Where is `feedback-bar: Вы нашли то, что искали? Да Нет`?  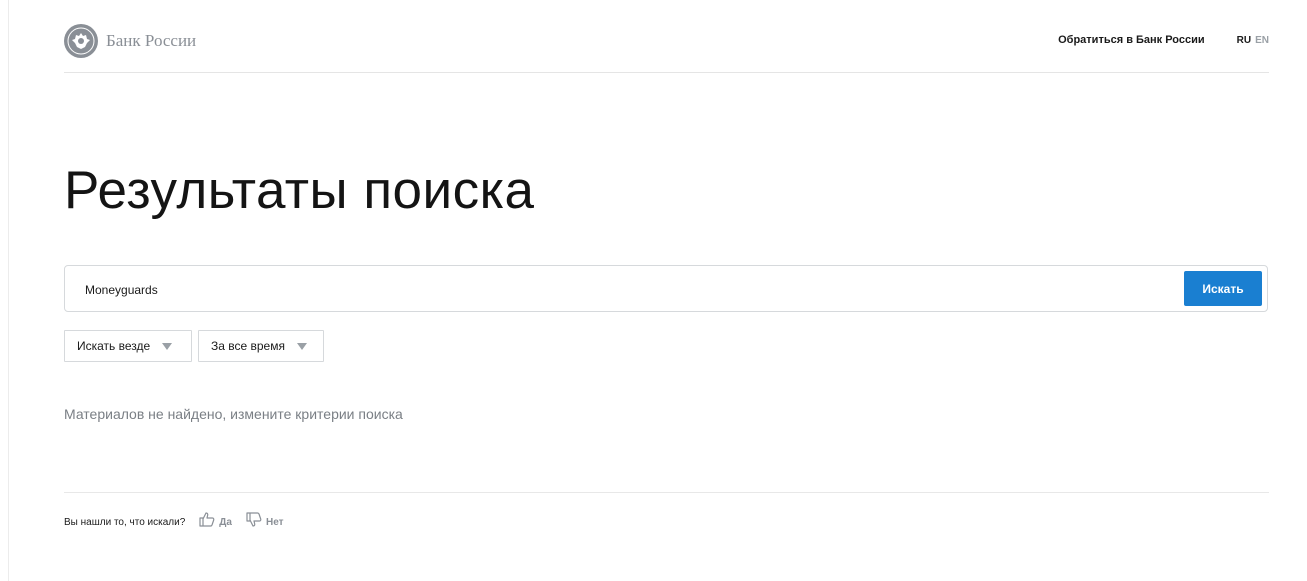
feedback-bar: Вы нашли то, что искали? Да Нет is located at coordinates (181, 522).